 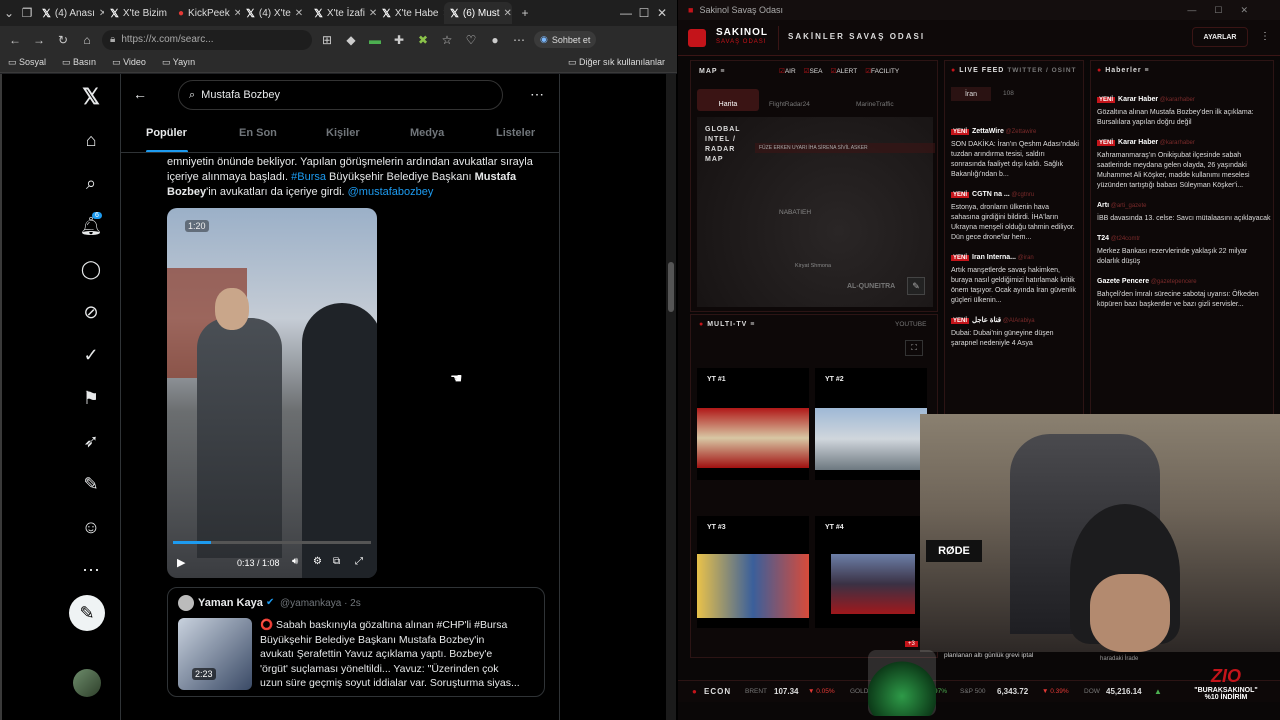 What do you see at coordinates (258, 133) in the screenshot?
I see `tab-latest: En Son` at bounding box center [258, 133].